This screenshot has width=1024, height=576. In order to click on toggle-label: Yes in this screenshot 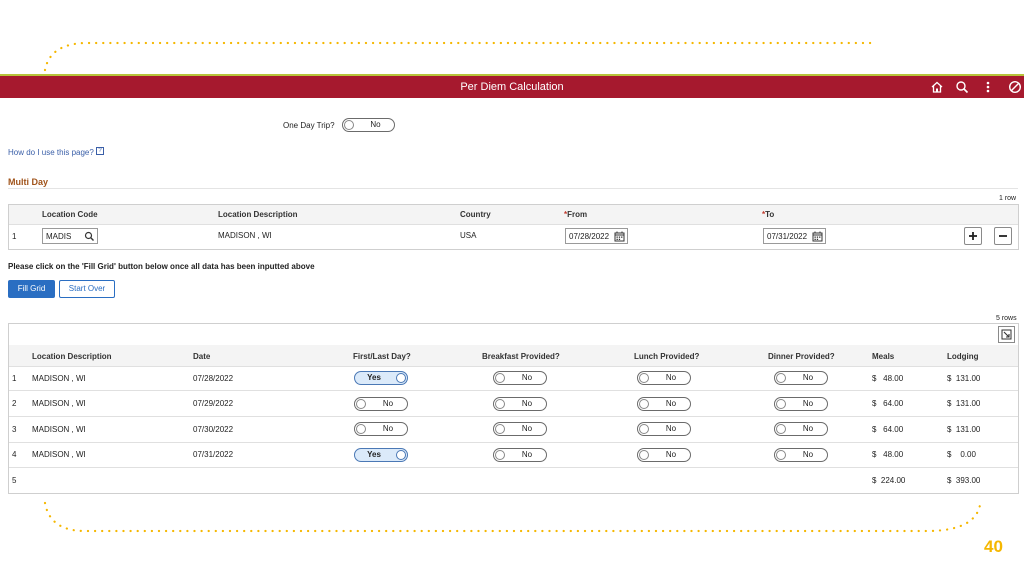, I will do `click(374, 377)`.